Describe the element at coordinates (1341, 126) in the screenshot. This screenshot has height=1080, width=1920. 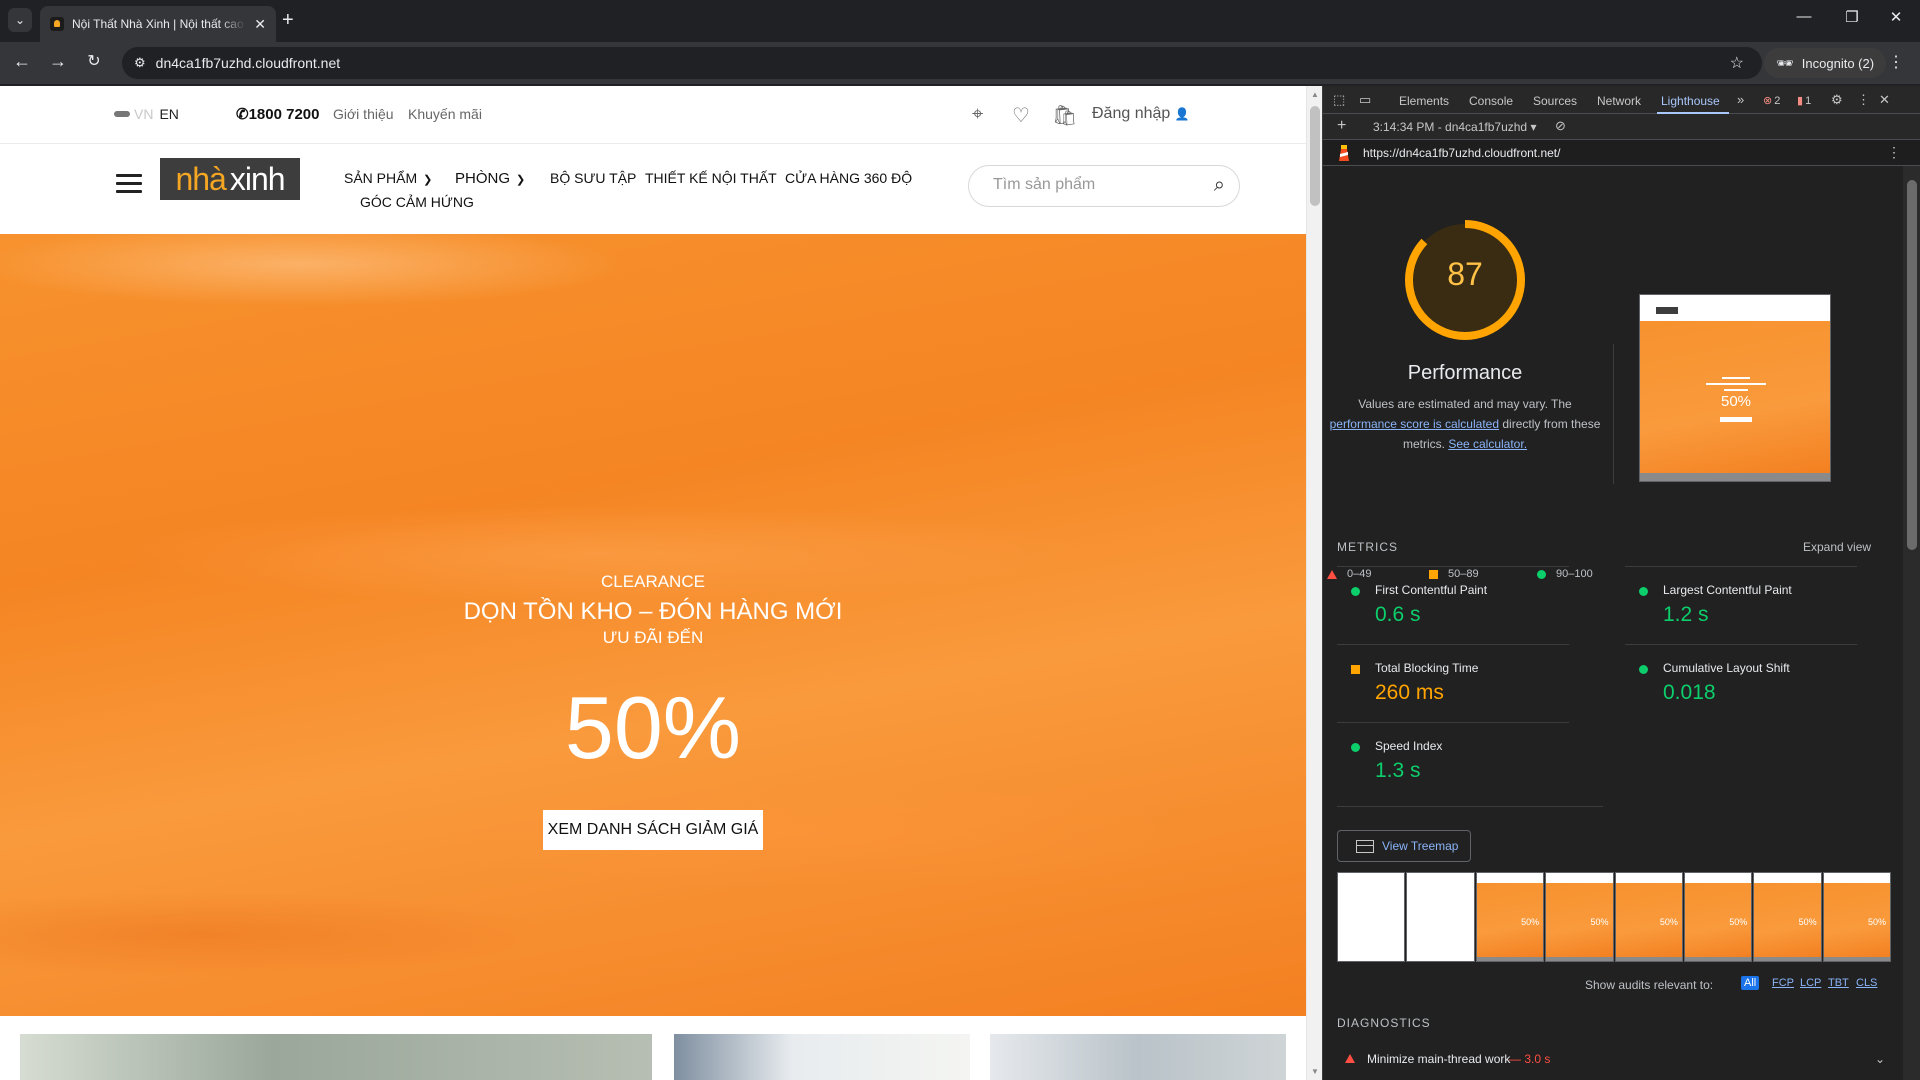
I see `new-report-icon: +` at that location.